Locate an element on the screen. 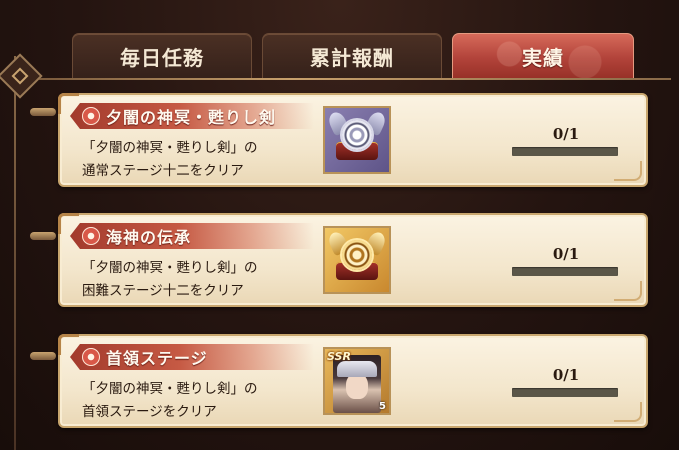 This screenshot has height=450, width=679. achievement-title: 海神の伝承 is located at coordinates (149, 237).